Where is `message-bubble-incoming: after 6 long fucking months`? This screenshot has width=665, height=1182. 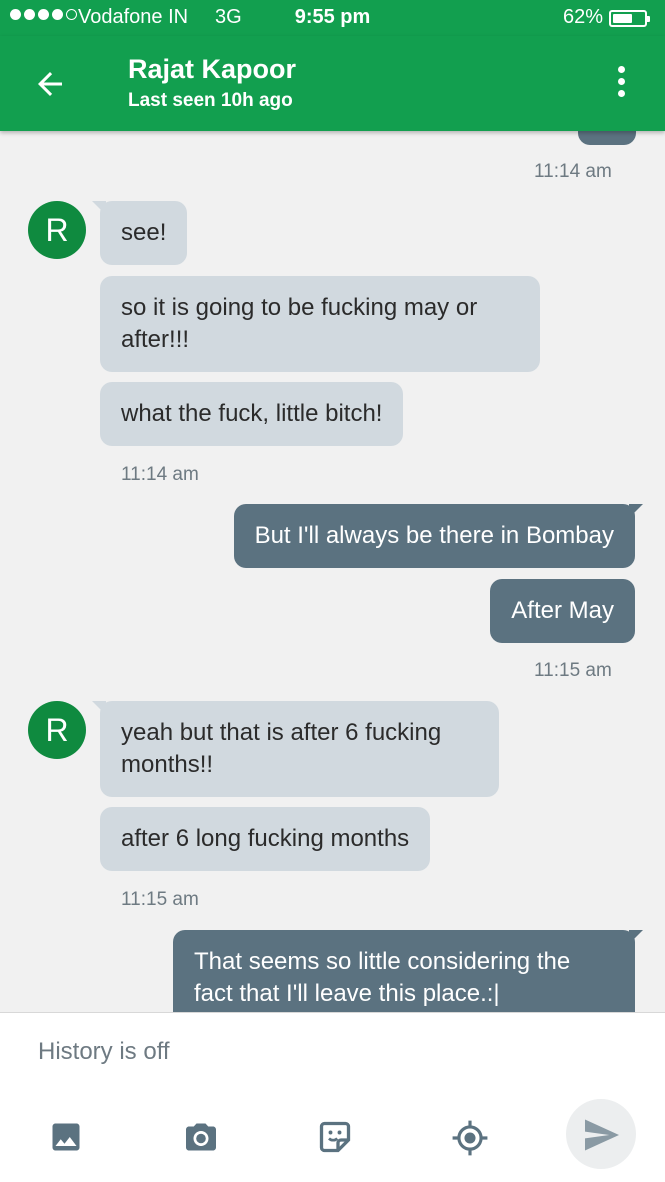
message-bubble-incoming: after 6 long fucking months is located at coordinates (265, 839).